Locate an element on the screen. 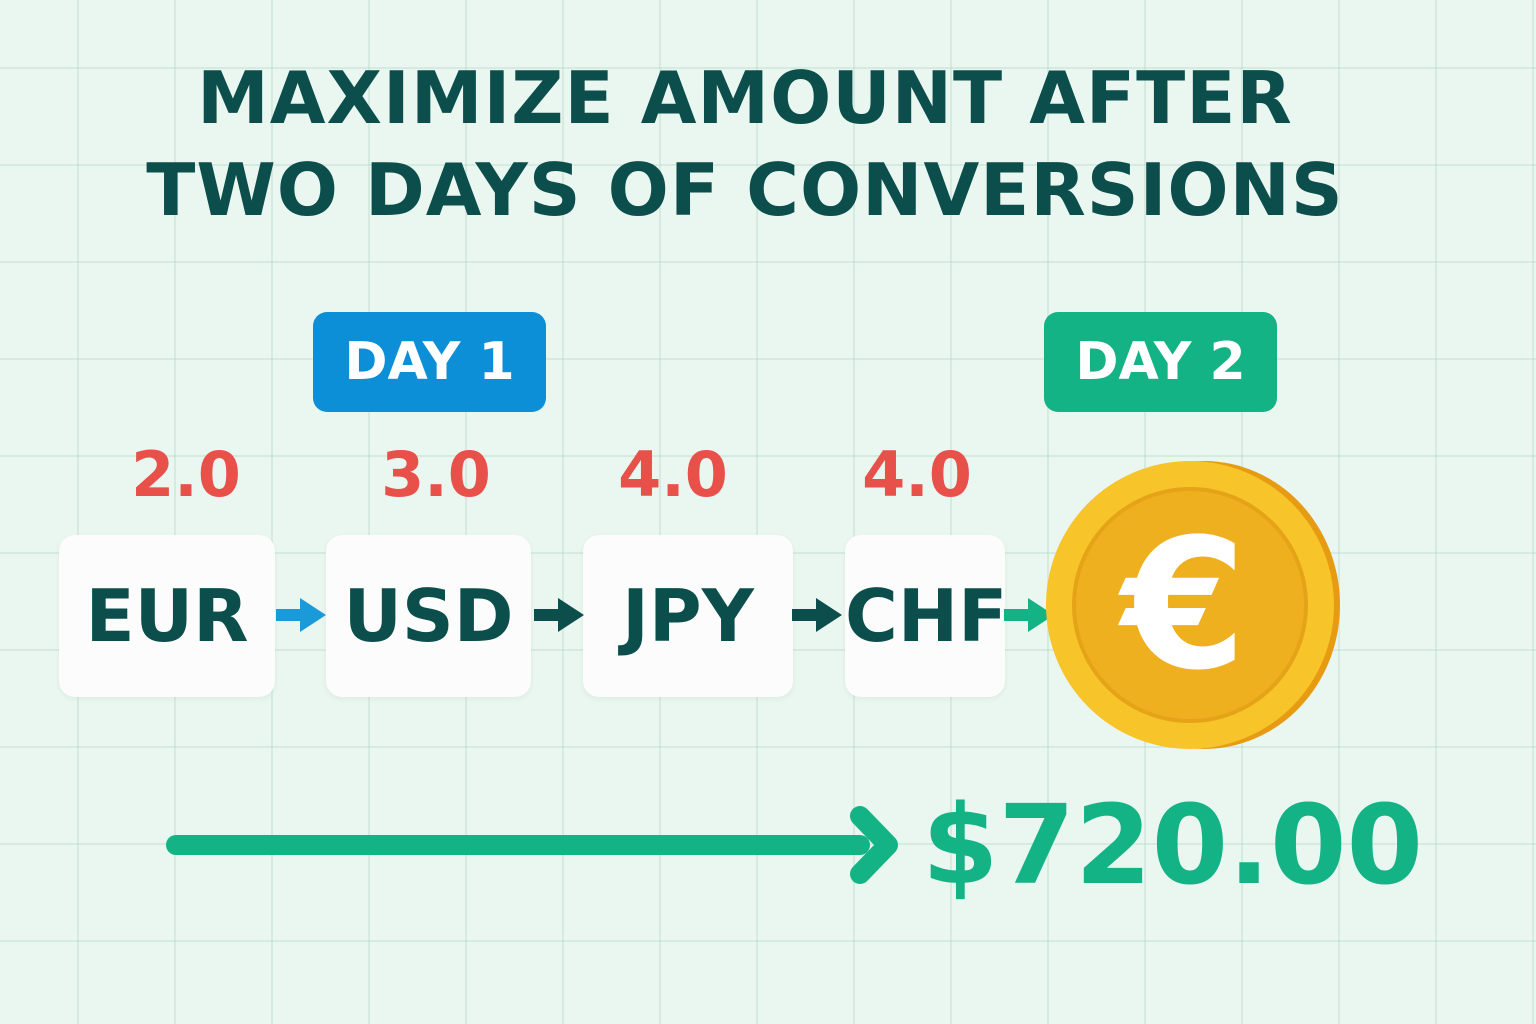 The image size is (1536, 1024). day-1-badge: DAY 1 is located at coordinates (429, 362).